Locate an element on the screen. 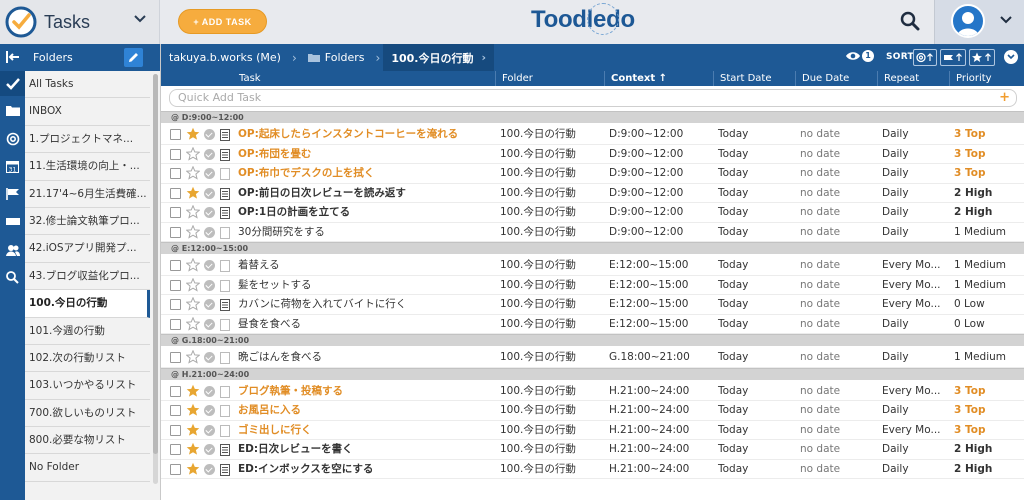  sort-star-button is located at coordinates (982, 57).